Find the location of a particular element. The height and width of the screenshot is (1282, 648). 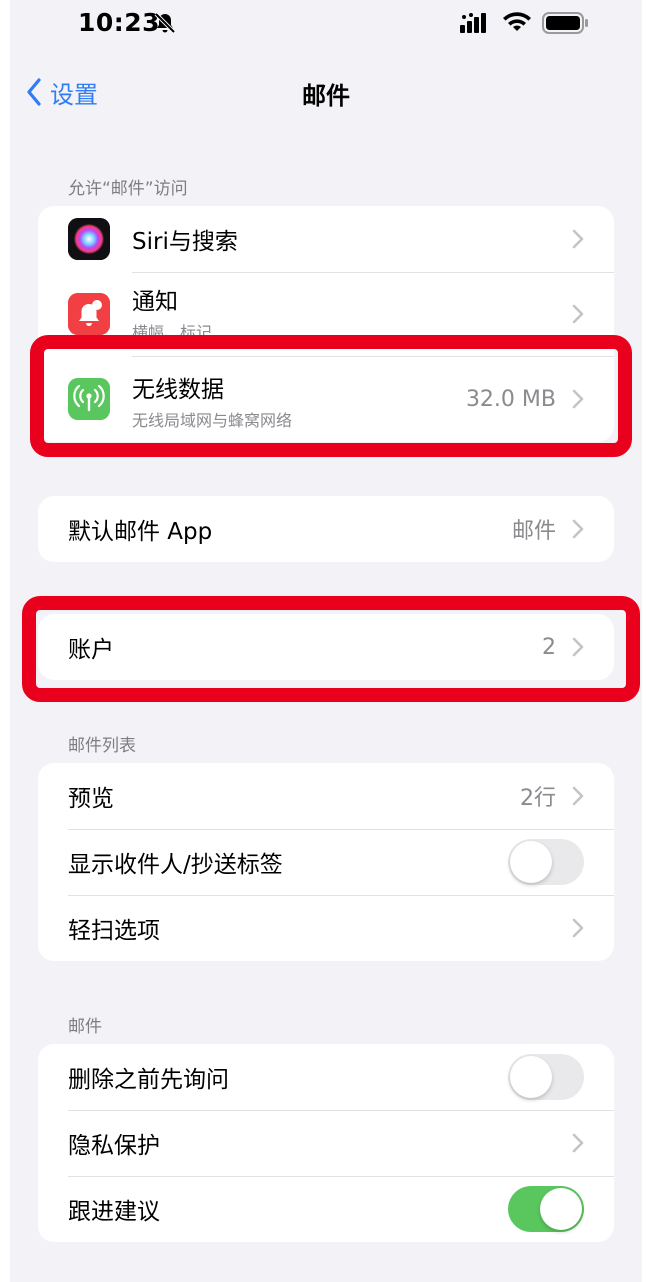

show-to-cc-toggle is located at coordinates (546, 862).